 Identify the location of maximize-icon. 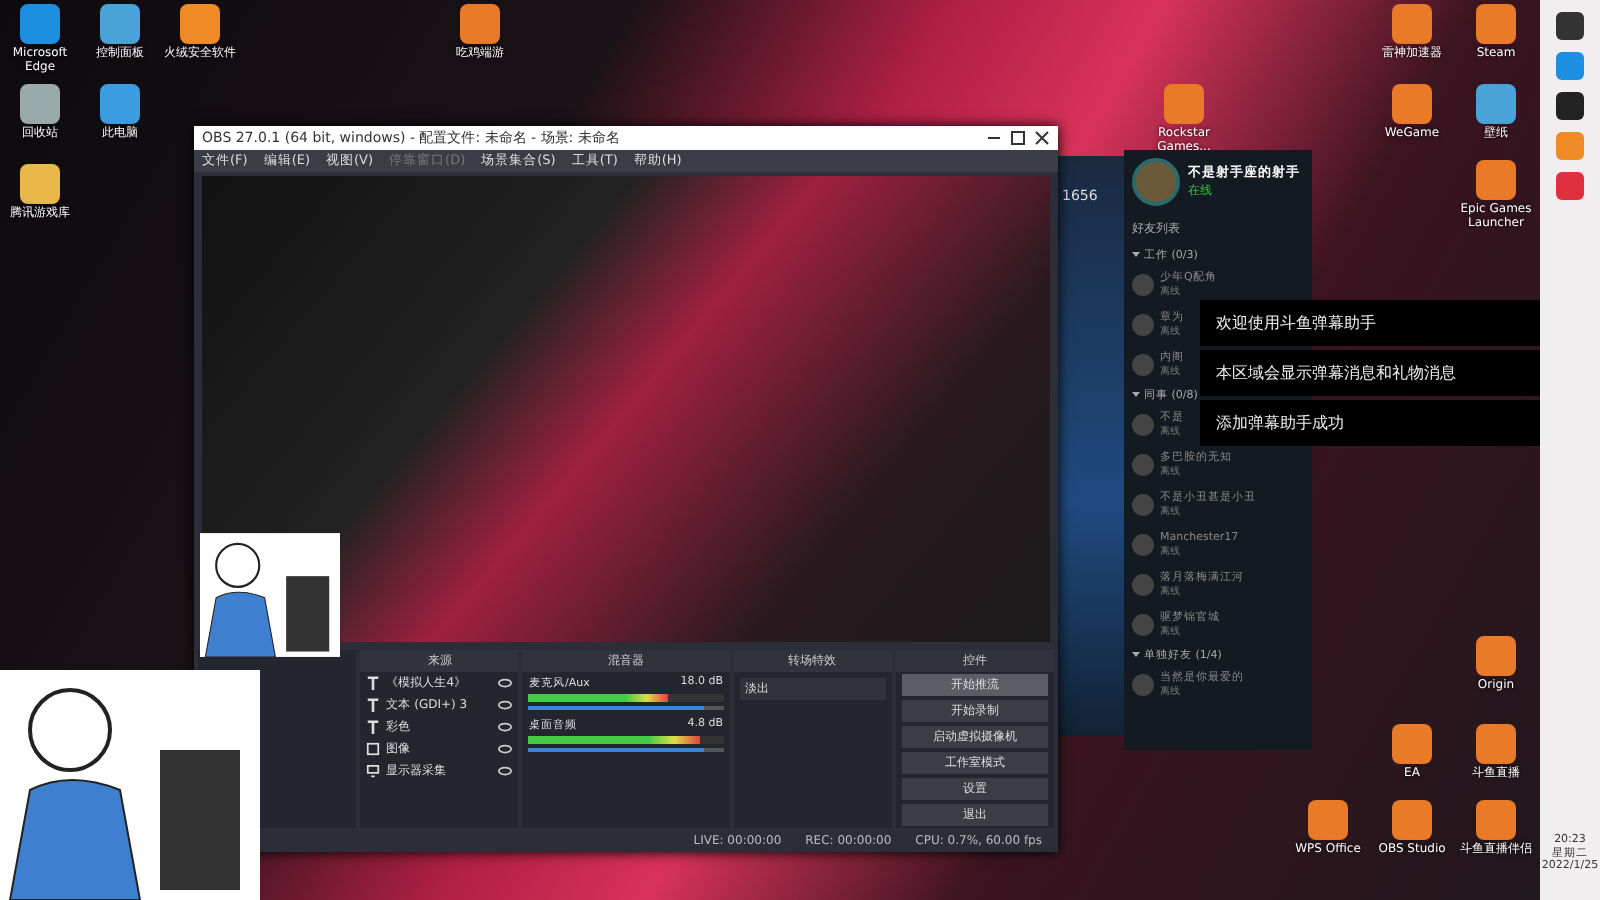
(1018, 138).